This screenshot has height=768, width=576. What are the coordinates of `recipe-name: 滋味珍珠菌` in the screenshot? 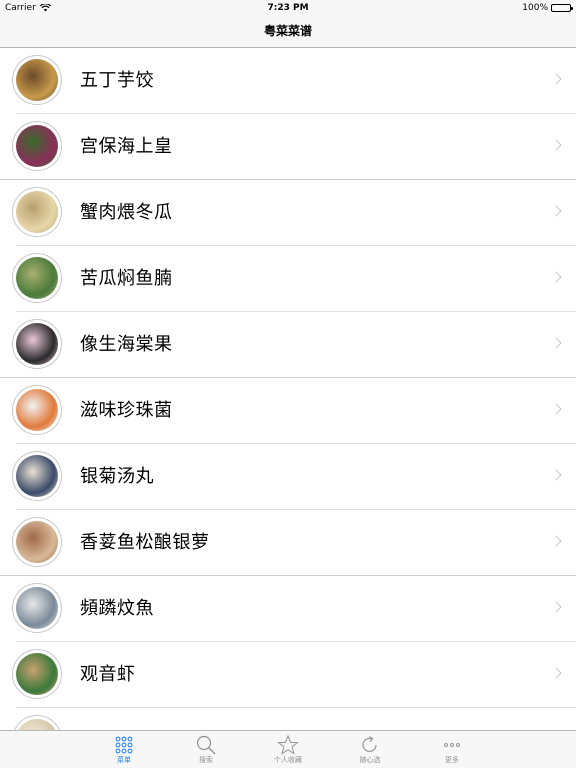 It's located at (126, 410).